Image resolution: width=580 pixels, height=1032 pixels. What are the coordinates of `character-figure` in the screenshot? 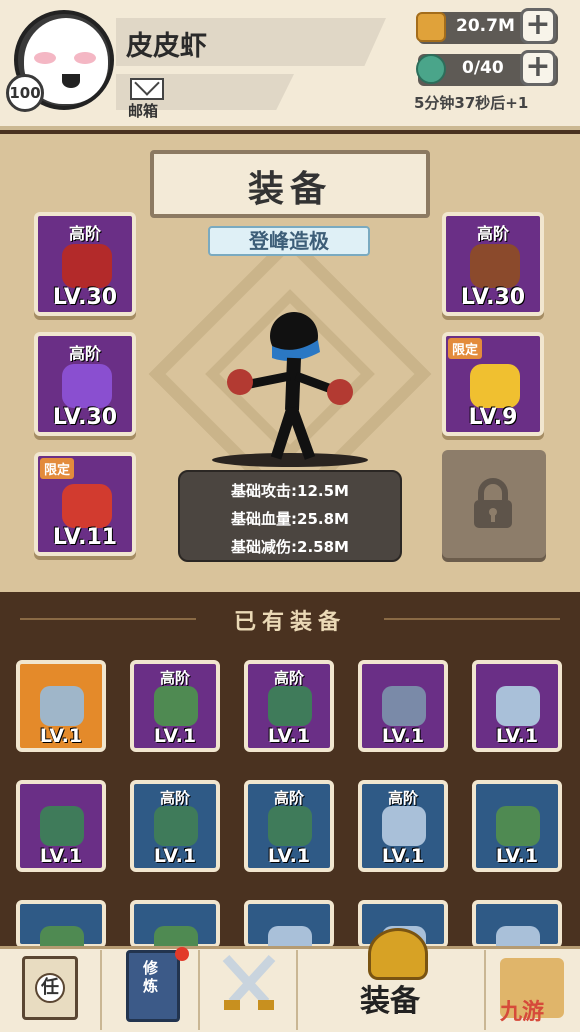 It's located at (290, 389).